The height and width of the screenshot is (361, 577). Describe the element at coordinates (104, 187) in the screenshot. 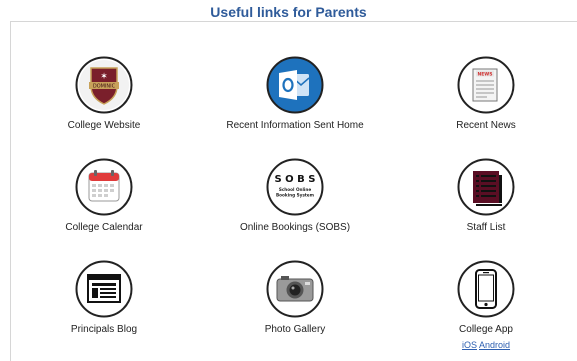

I see `calendar-icon` at that location.